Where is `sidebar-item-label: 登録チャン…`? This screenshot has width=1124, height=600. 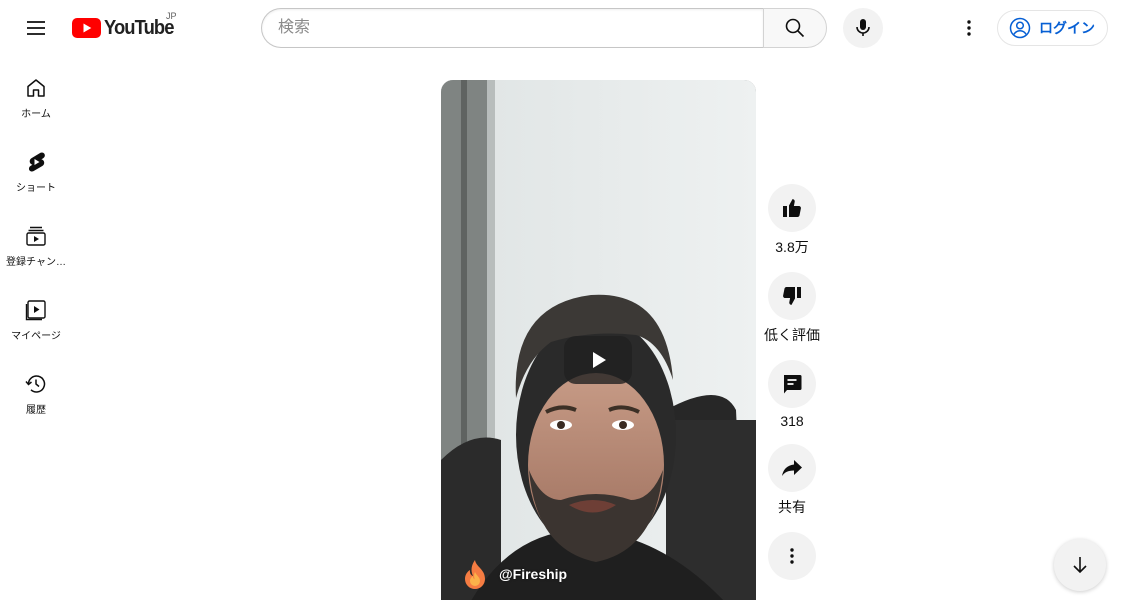
sidebar-item-label: 登録チャン… is located at coordinates (36, 262).